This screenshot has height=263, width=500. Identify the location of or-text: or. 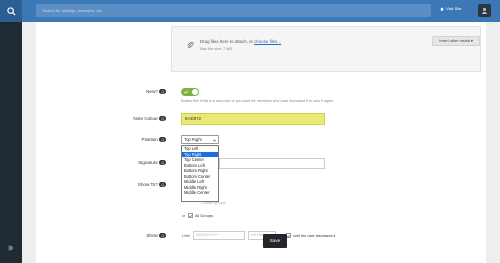
(184, 216).